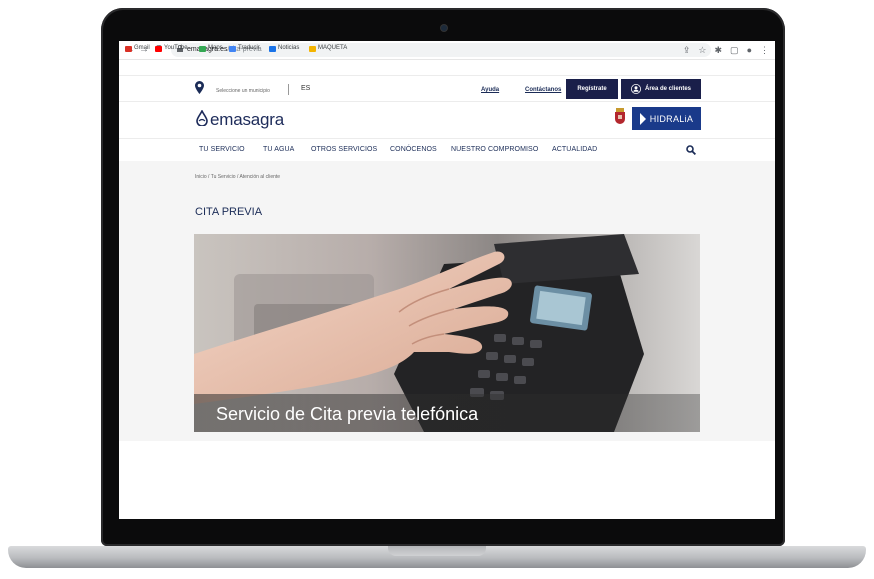  What do you see at coordinates (447, 480) in the screenshot?
I see `page-body-empty` at bounding box center [447, 480].